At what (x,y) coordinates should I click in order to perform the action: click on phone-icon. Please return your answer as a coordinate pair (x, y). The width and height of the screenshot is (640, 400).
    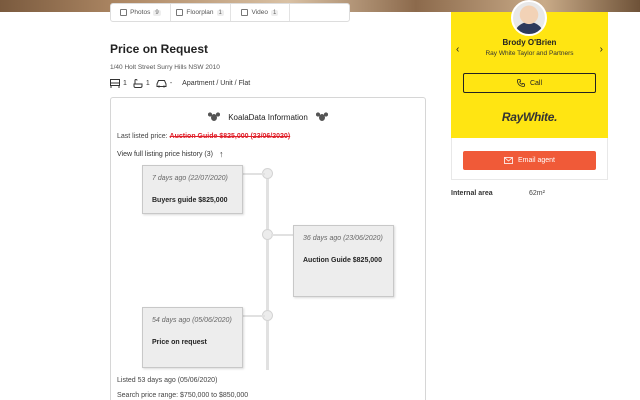
    Looking at the image, I should click on (521, 83).